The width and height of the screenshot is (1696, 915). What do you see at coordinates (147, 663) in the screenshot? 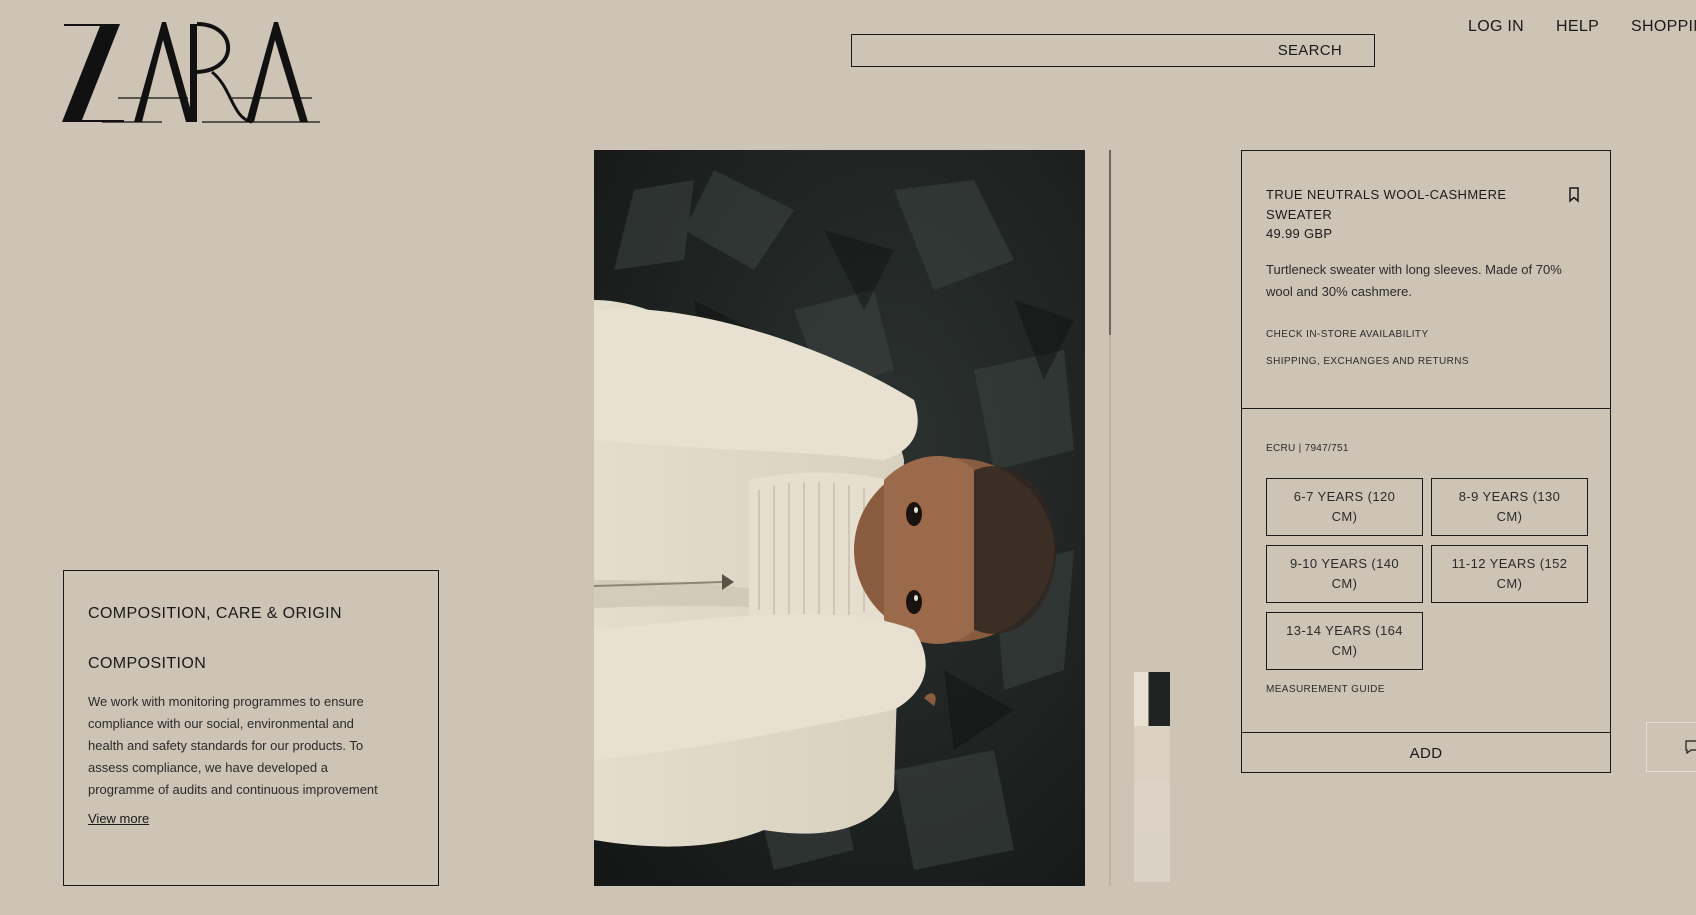
I see `composition-subtitle: COMPOSITION` at bounding box center [147, 663].